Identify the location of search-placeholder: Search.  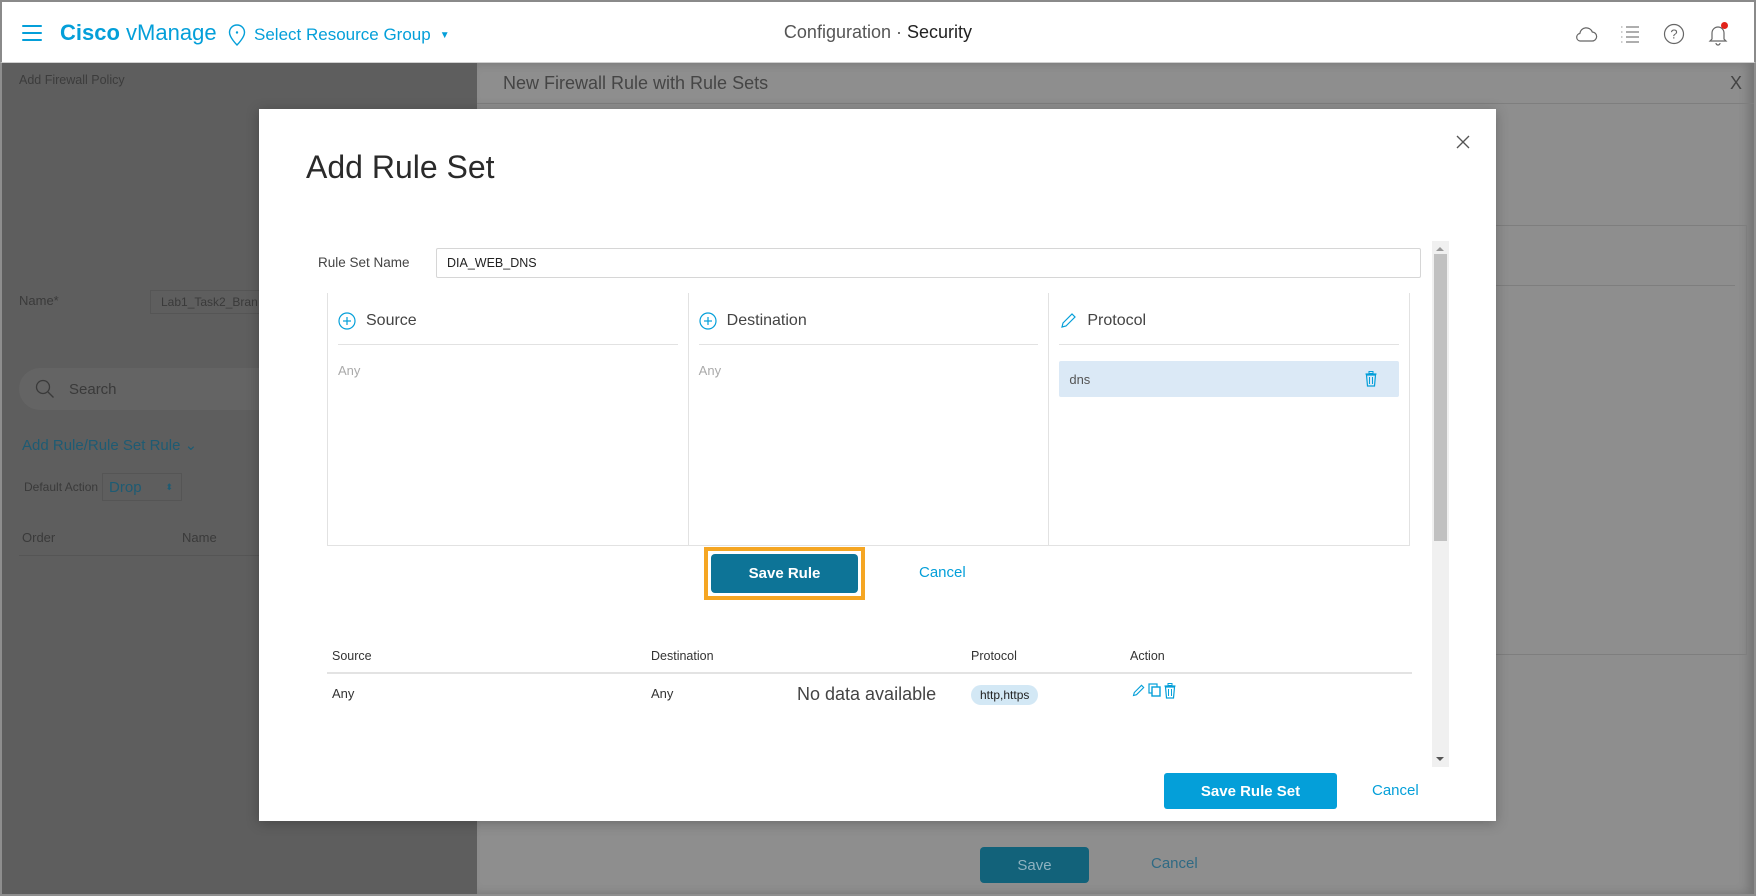
(93, 389).